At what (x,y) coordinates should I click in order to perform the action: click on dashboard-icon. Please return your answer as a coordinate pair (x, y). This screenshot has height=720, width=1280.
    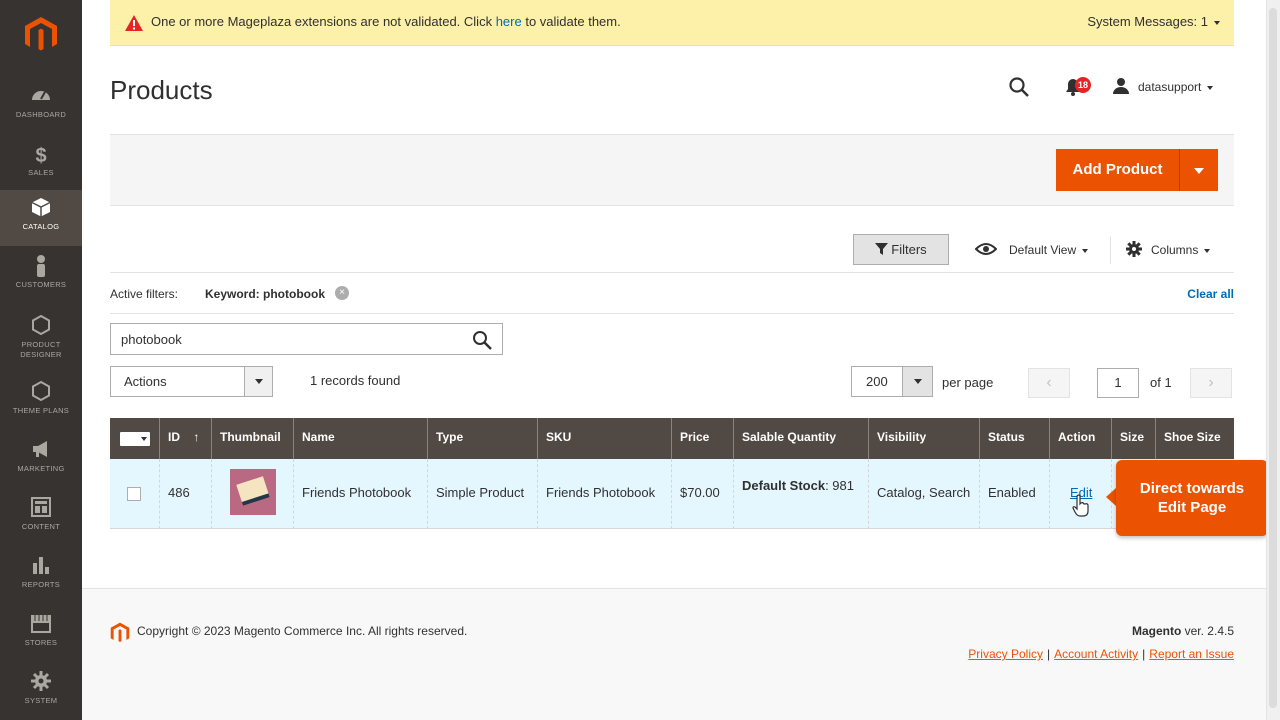
    Looking at the image, I should click on (41, 97).